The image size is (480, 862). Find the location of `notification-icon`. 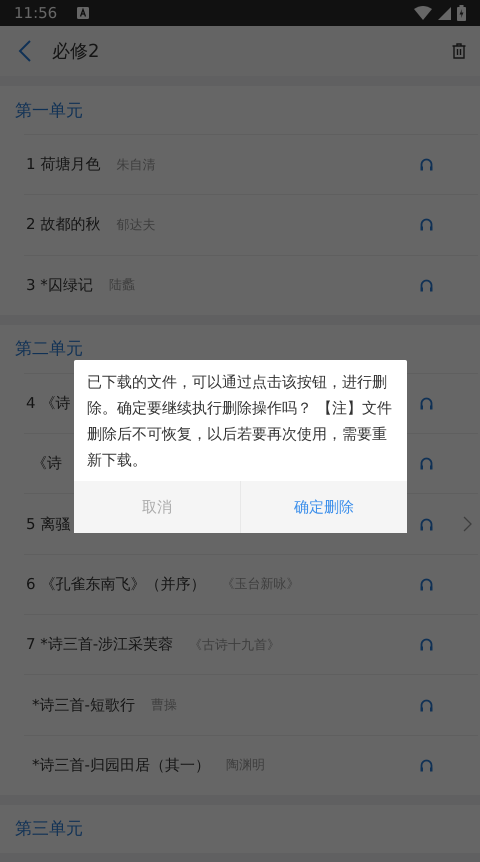

notification-icon is located at coordinates (83, 13).